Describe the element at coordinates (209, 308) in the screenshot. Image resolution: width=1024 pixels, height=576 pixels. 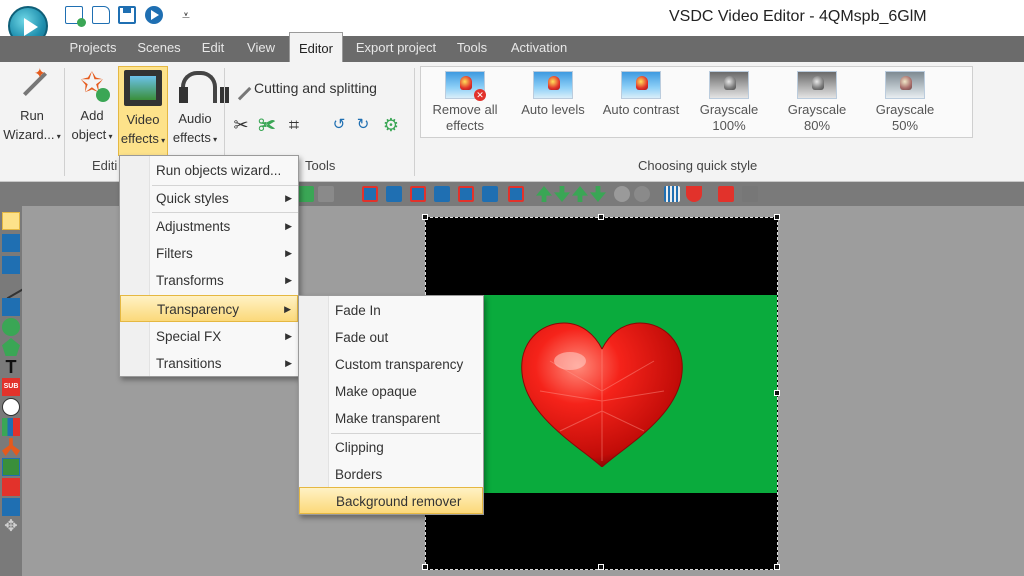
I see `menu-item-transparency: Transparency ▶` at that location.